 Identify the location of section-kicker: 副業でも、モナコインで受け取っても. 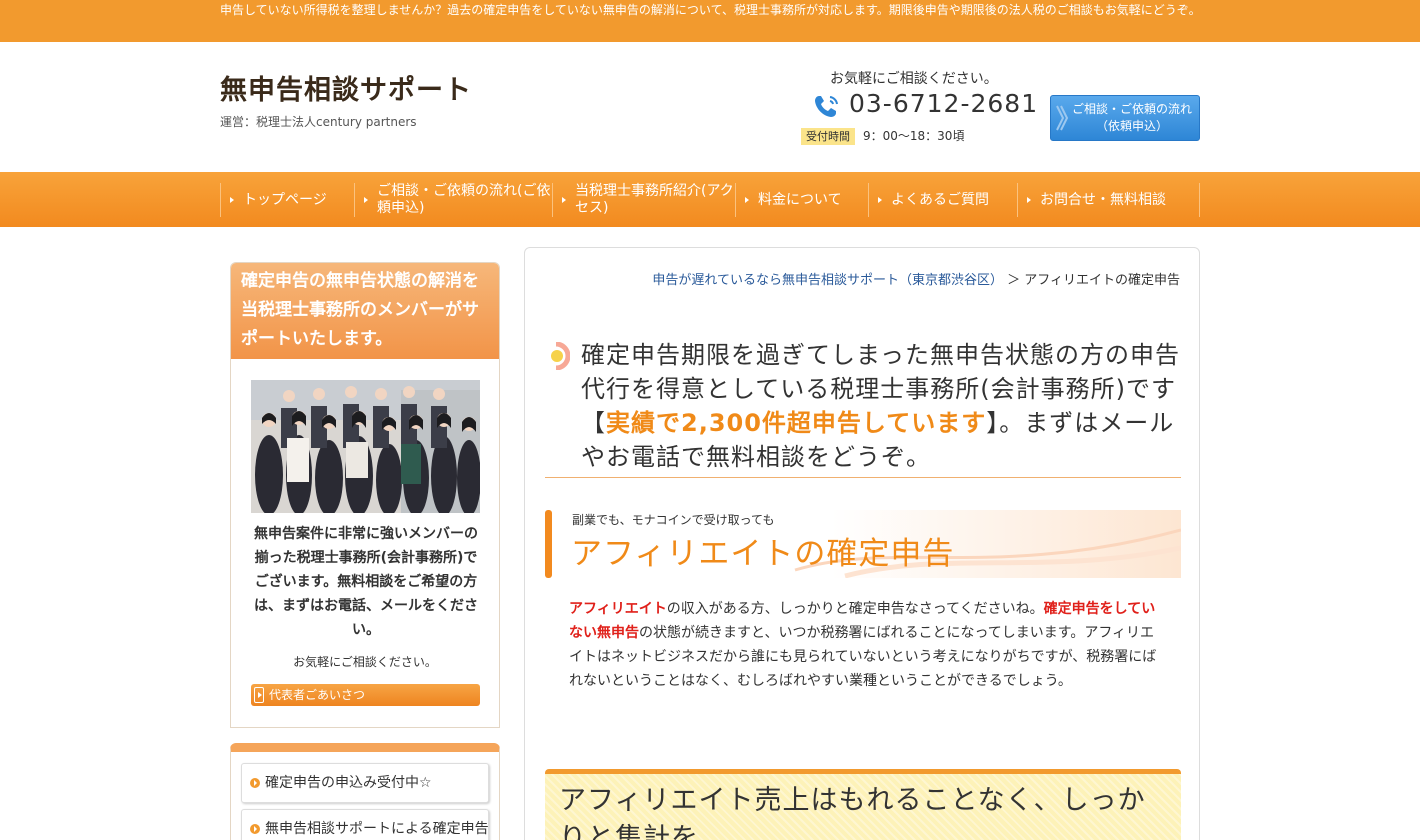
(673, 520).